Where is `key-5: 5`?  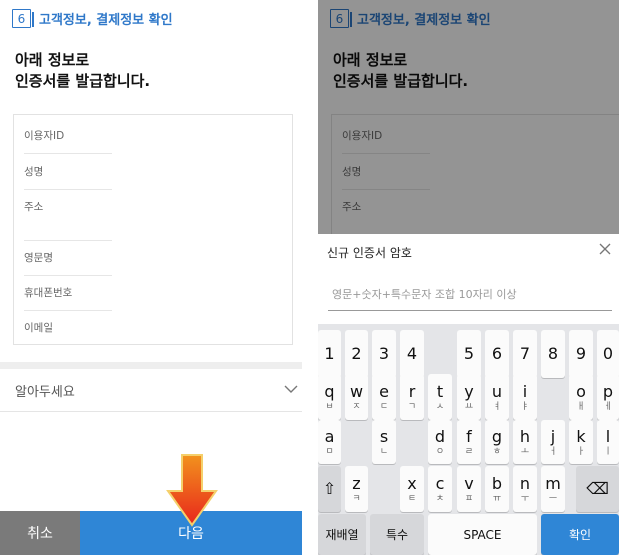 key-5: 5 is located at coordinates (469, 354).